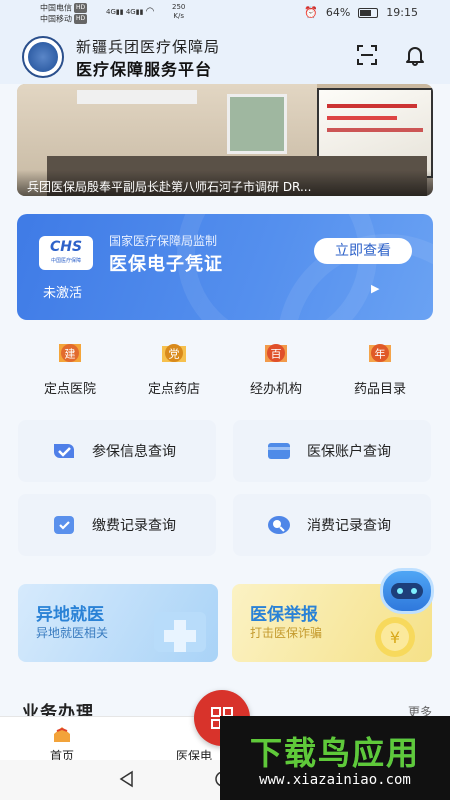 The image size is (450, 800). Describe the element at coordinates (166, 264) in the screenshot. I see `card-title: 医保电子凭证` at that location.